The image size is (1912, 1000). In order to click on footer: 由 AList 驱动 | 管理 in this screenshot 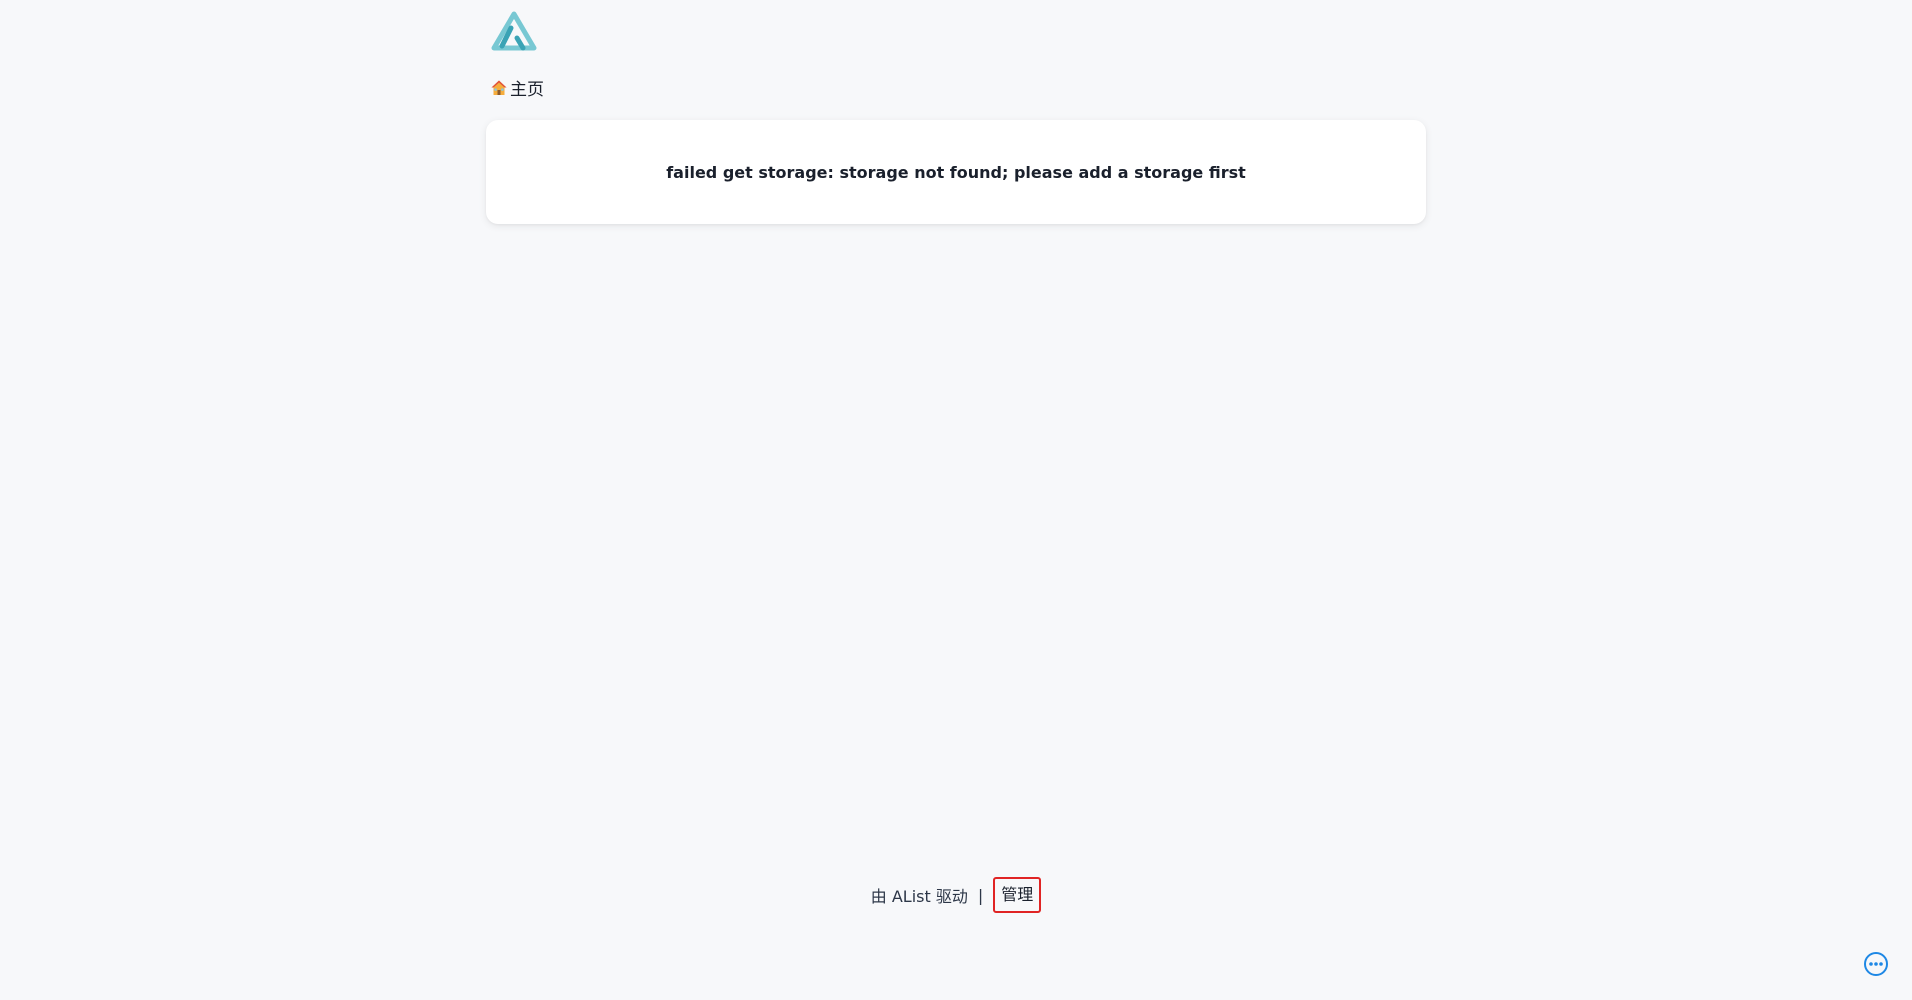, I will do `click(956, 895)`.